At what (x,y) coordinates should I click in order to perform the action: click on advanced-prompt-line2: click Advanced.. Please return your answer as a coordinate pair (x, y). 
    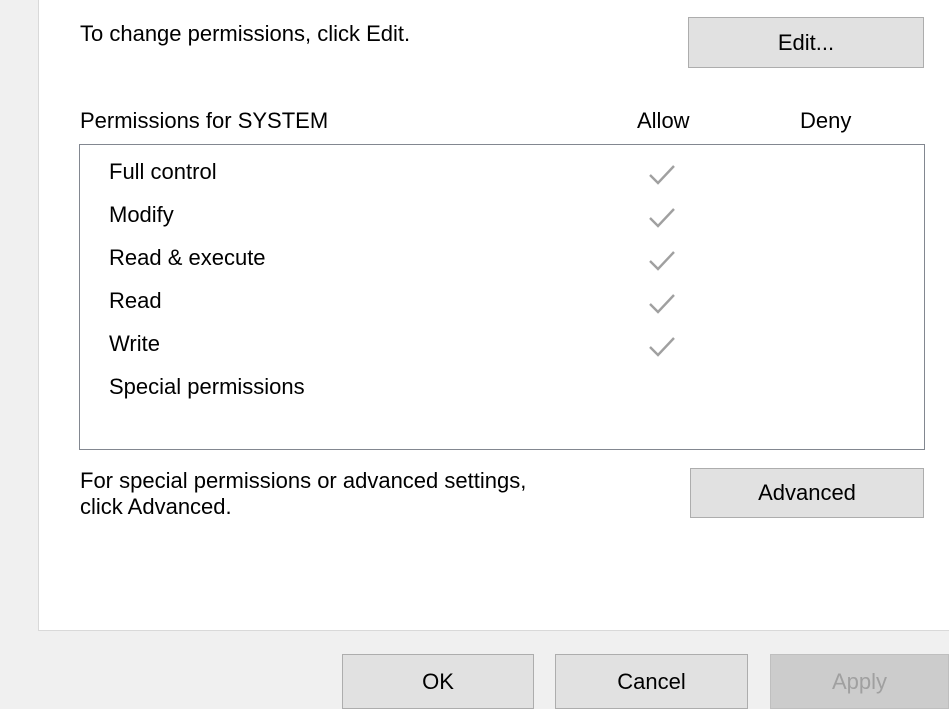
    Looking at the image, I should click on (156, 506).